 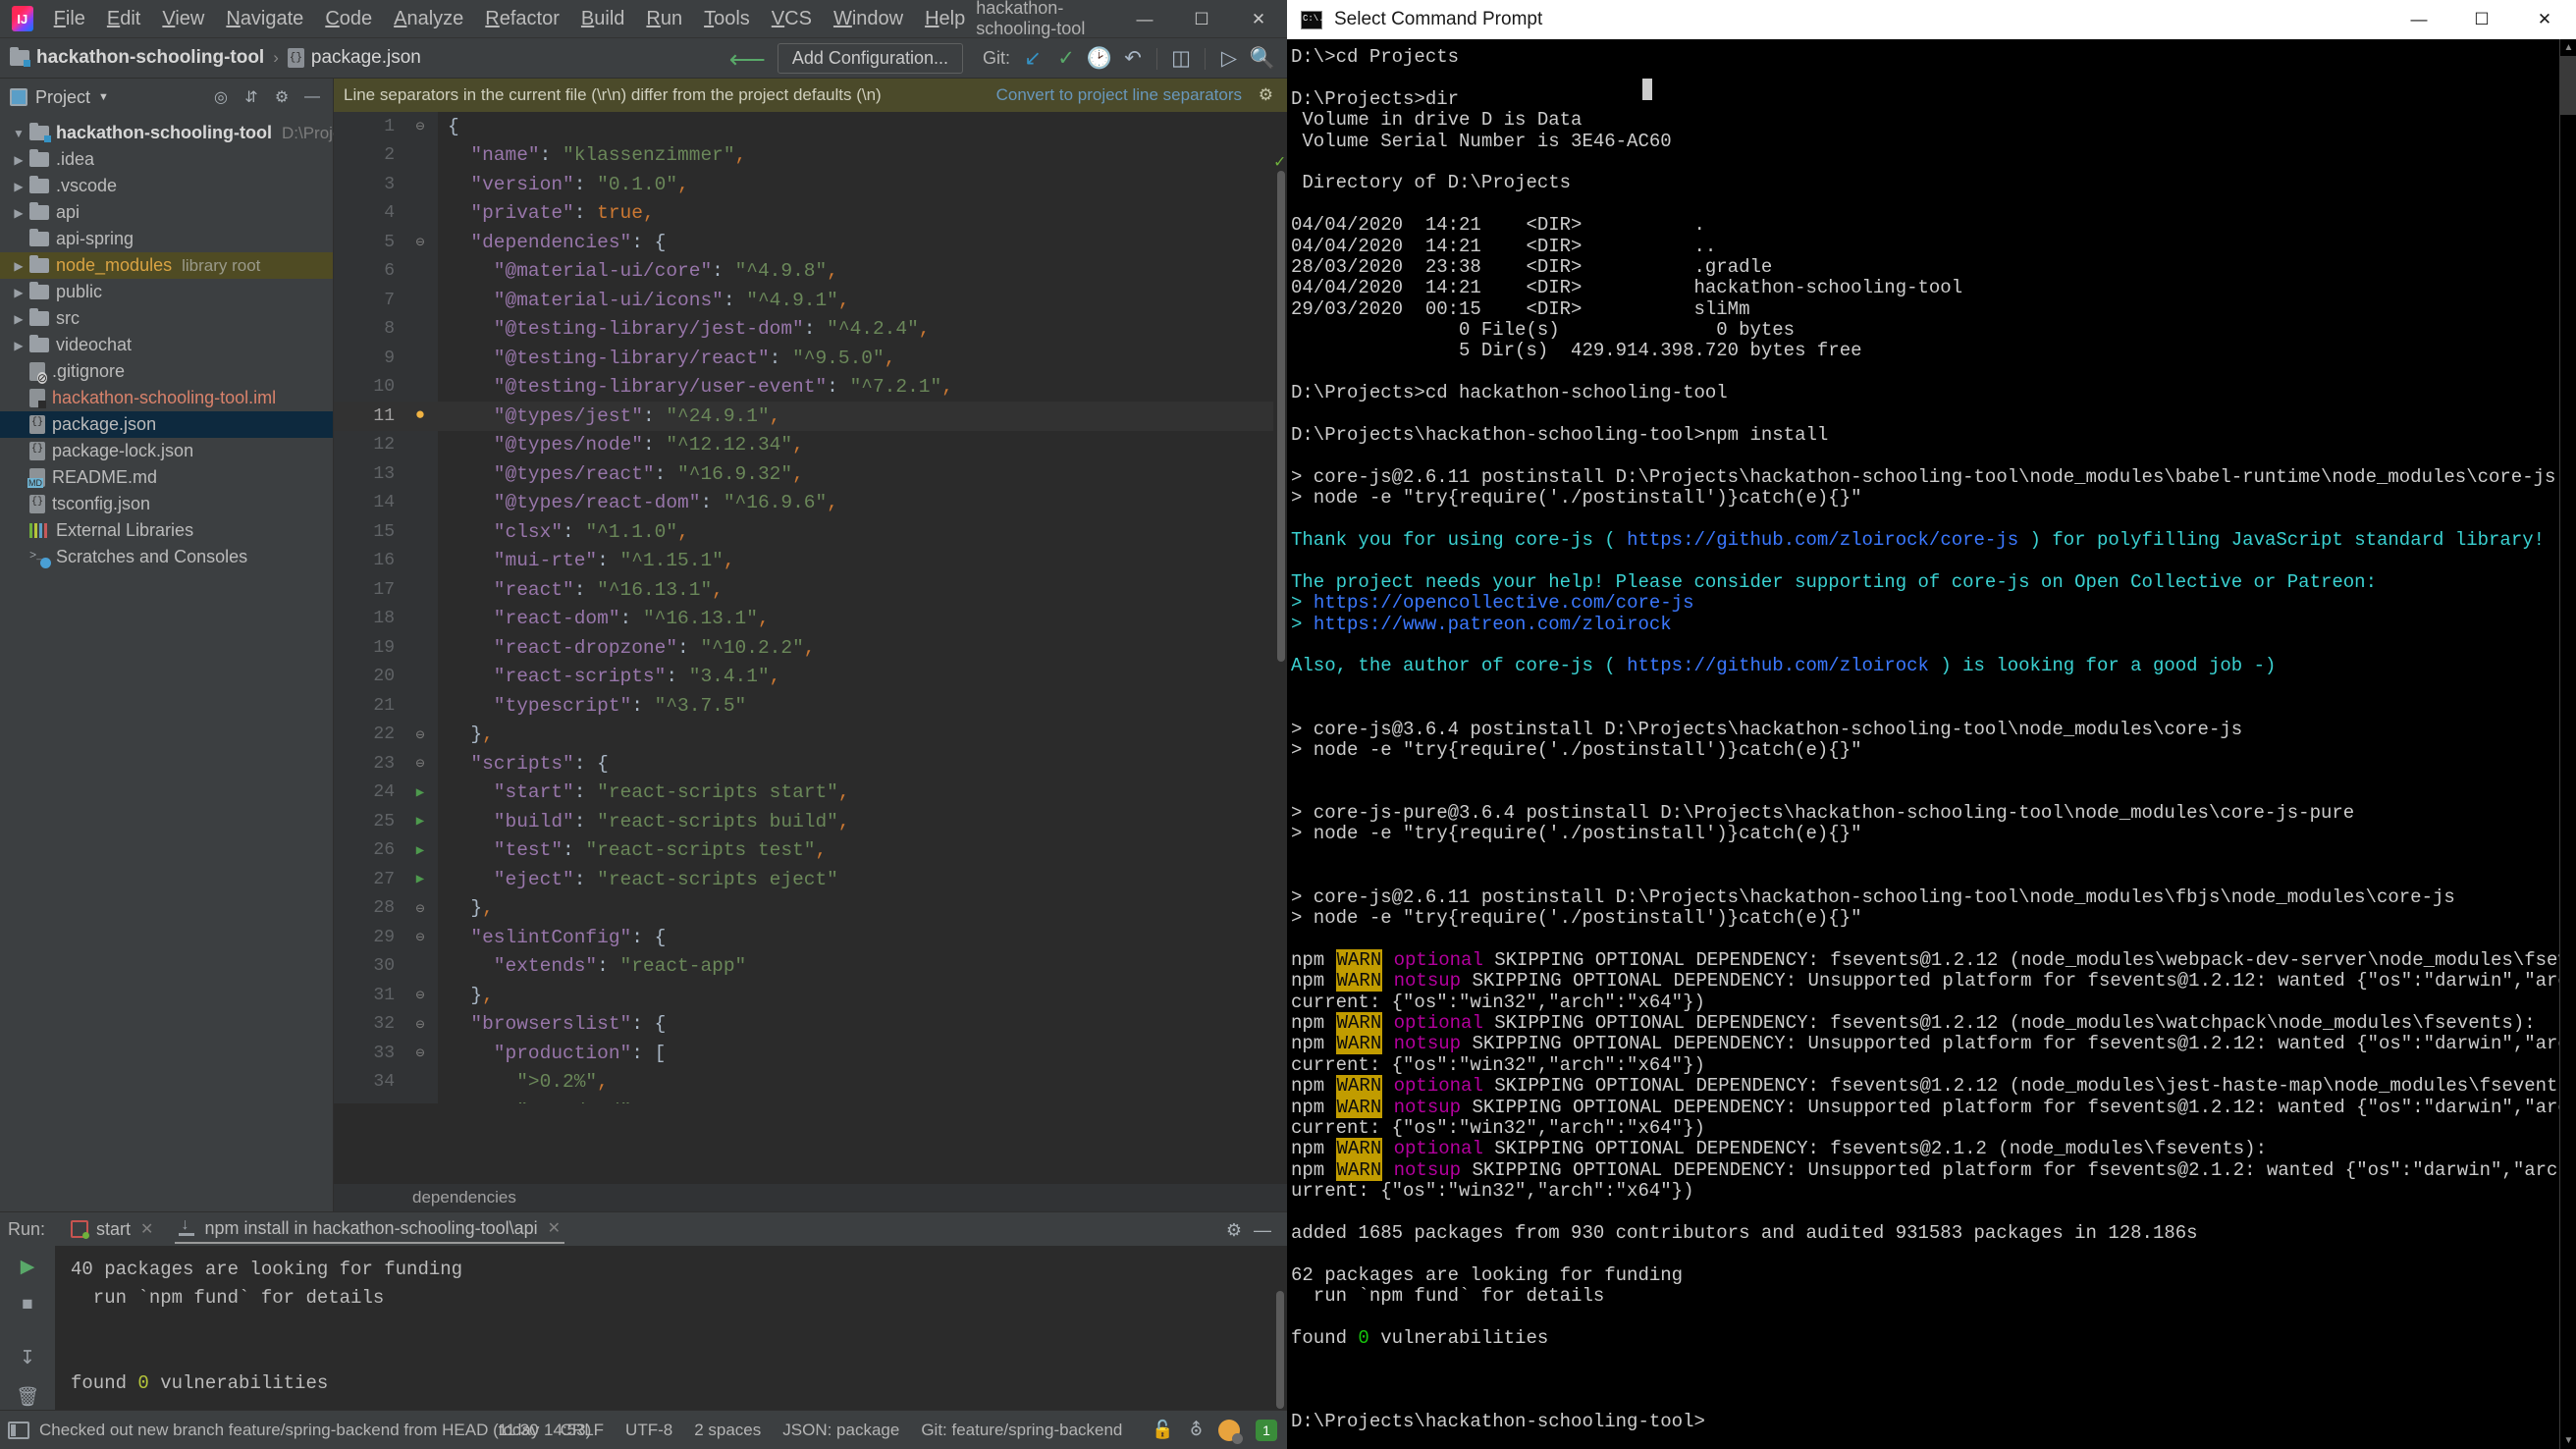 I want to click on code-line: 15 "clsx": "^1.1.0",, so click(x=810, y=532).